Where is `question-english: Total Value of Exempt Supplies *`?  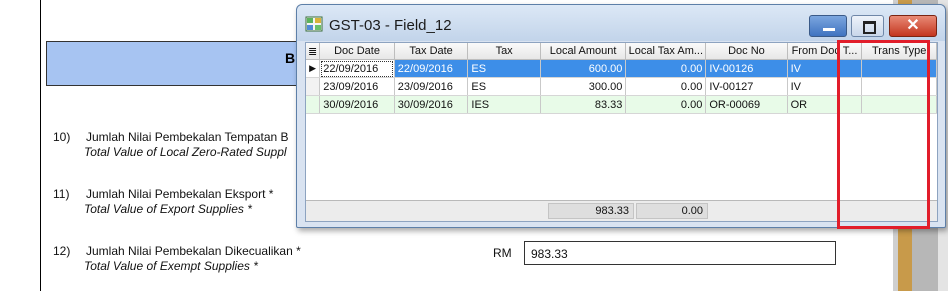 question-english: Total Value of Exempt Supplies * is located at coordinates (171, 266).